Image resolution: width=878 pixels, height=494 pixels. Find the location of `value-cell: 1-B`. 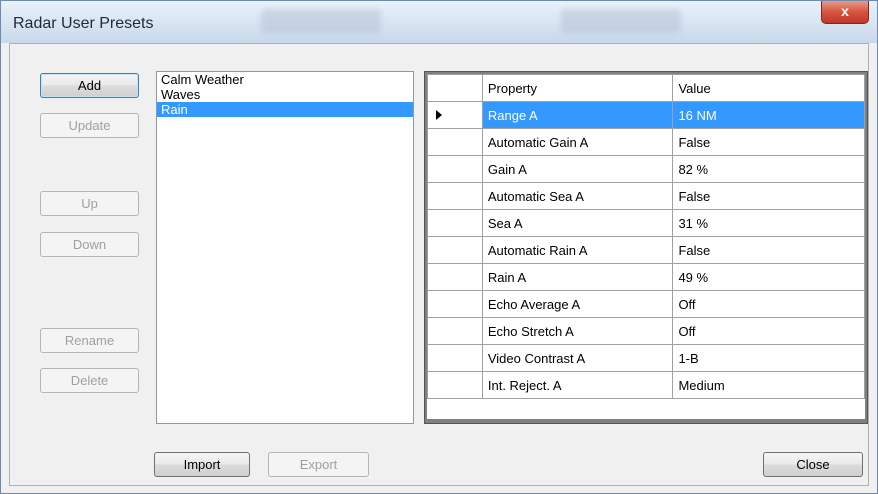

value-cell: 1-B is located at coordinates (768, 358).